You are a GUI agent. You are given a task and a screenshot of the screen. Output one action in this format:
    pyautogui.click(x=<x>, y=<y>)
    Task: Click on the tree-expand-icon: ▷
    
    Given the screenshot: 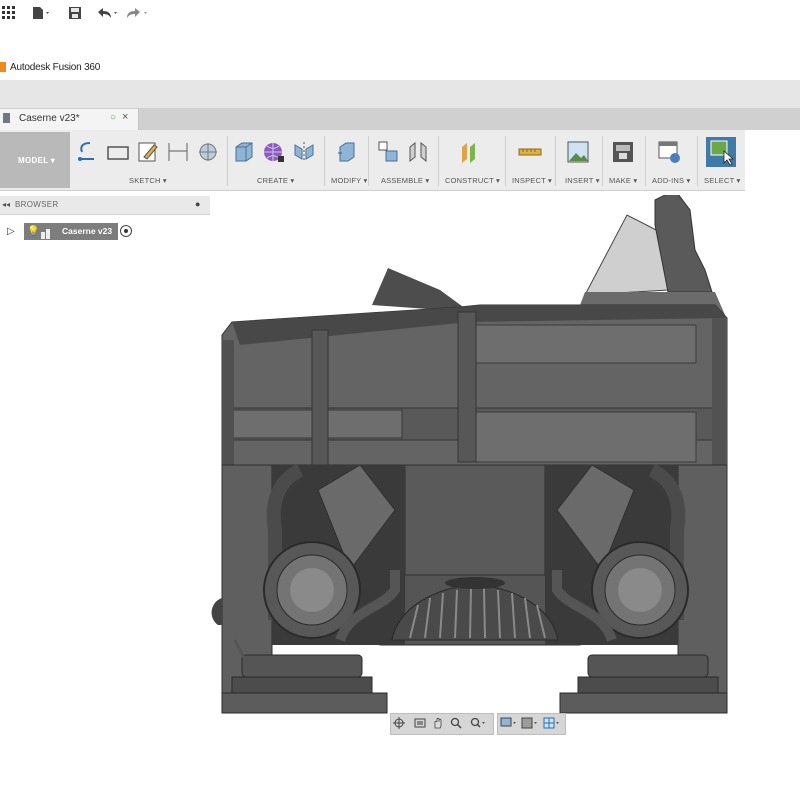 What is the action you would take?
    pyautogui.click(x=11, y=231)
    